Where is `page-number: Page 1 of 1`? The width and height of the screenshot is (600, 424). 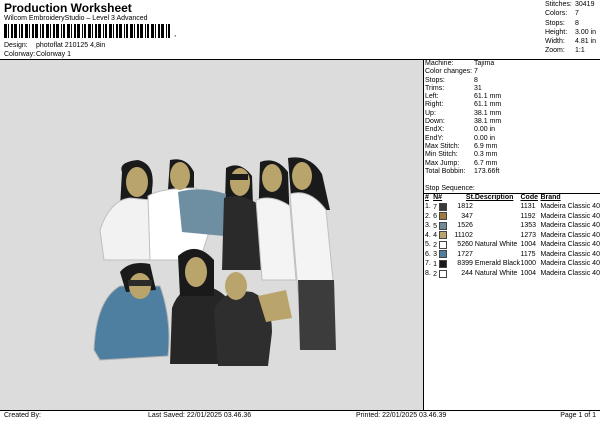 page-number: Page 1 of 1 is located at coordinates (578, 415).